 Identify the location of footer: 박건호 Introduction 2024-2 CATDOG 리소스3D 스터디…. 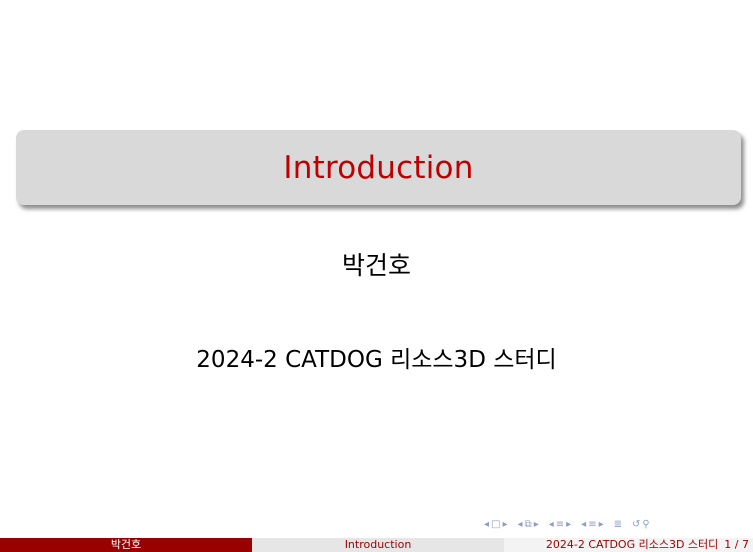
(376, 545).